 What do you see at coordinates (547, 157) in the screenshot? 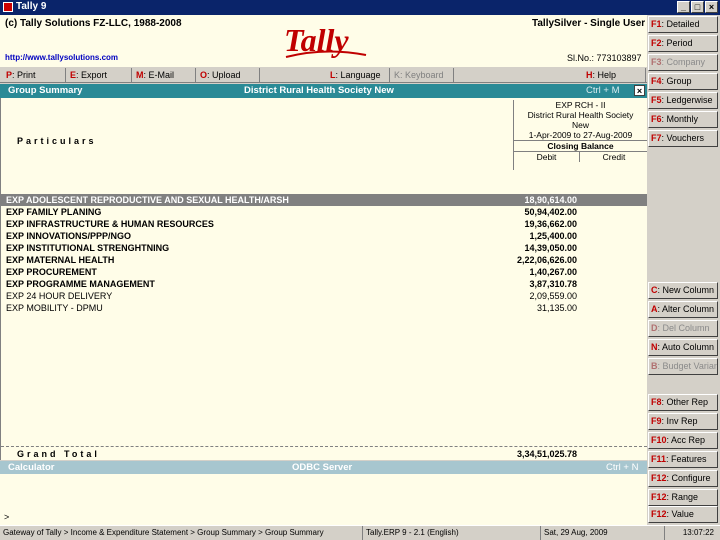
I see `debit-column-header: Debit` at bounding box center [547, 157].